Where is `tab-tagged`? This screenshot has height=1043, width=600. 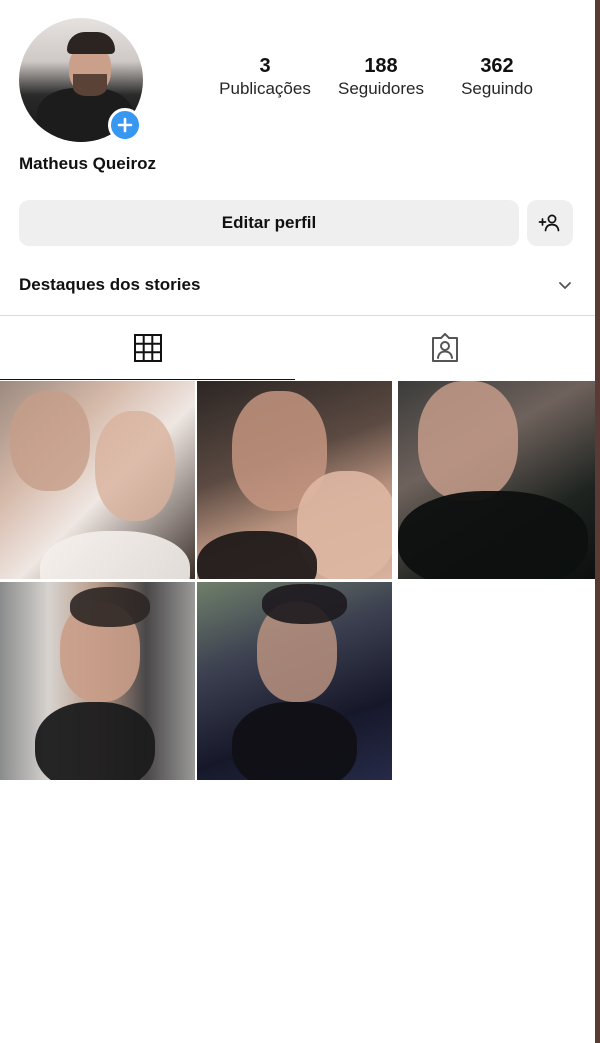
tab-tagged is located at coordinates (445, 348).